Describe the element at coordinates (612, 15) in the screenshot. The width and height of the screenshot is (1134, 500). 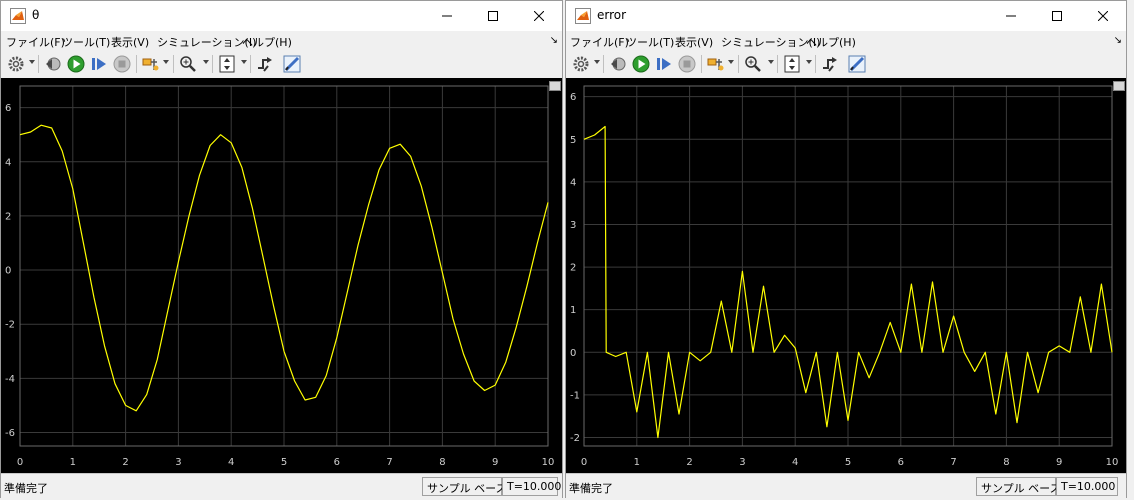
I see `window-title: error` at that location.